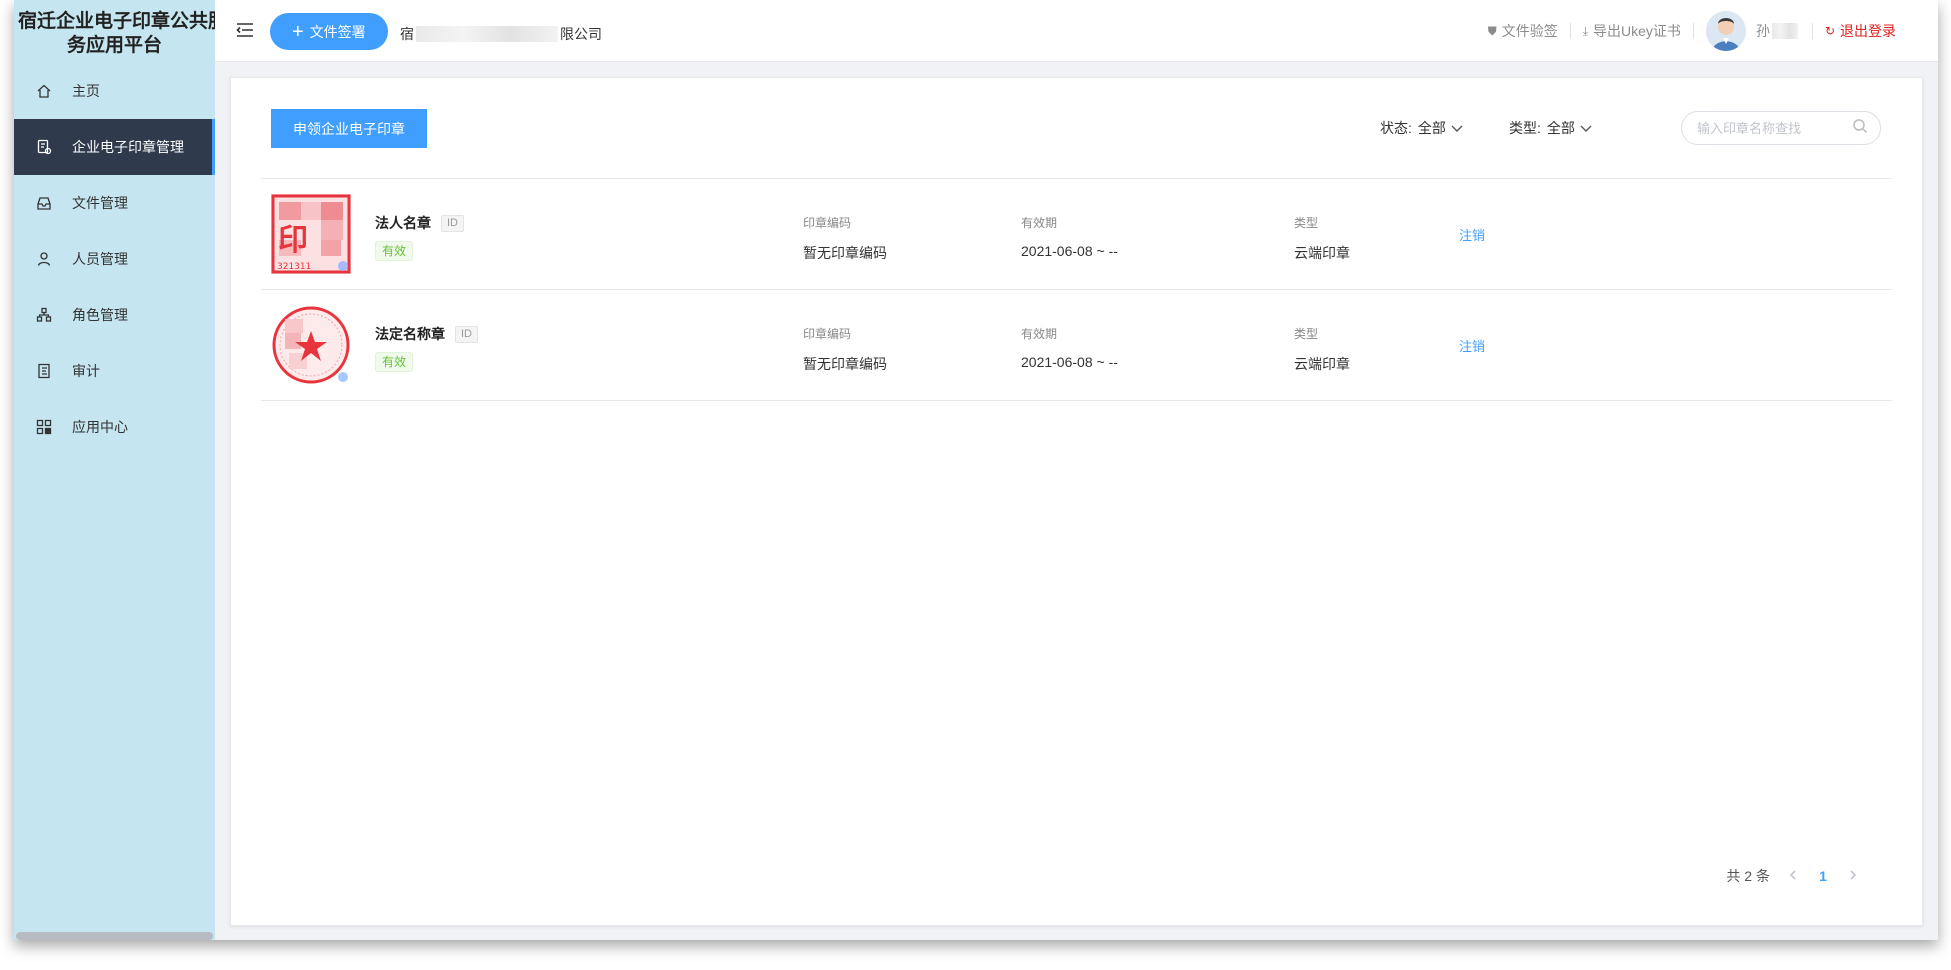  I want to click on chevron-down-icon, so click(1586, 128).